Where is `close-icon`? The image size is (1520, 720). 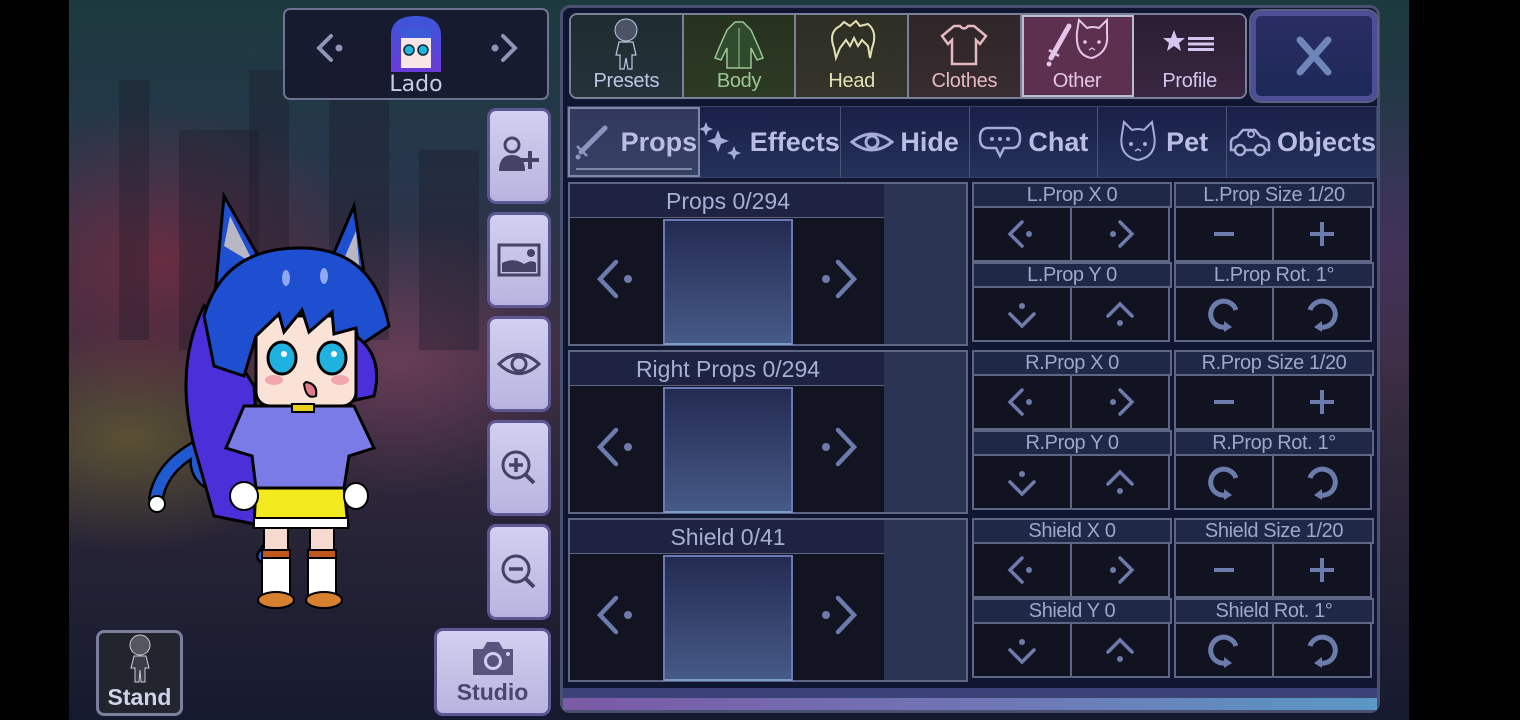
close-icon is located at coordinates (1314, 56).